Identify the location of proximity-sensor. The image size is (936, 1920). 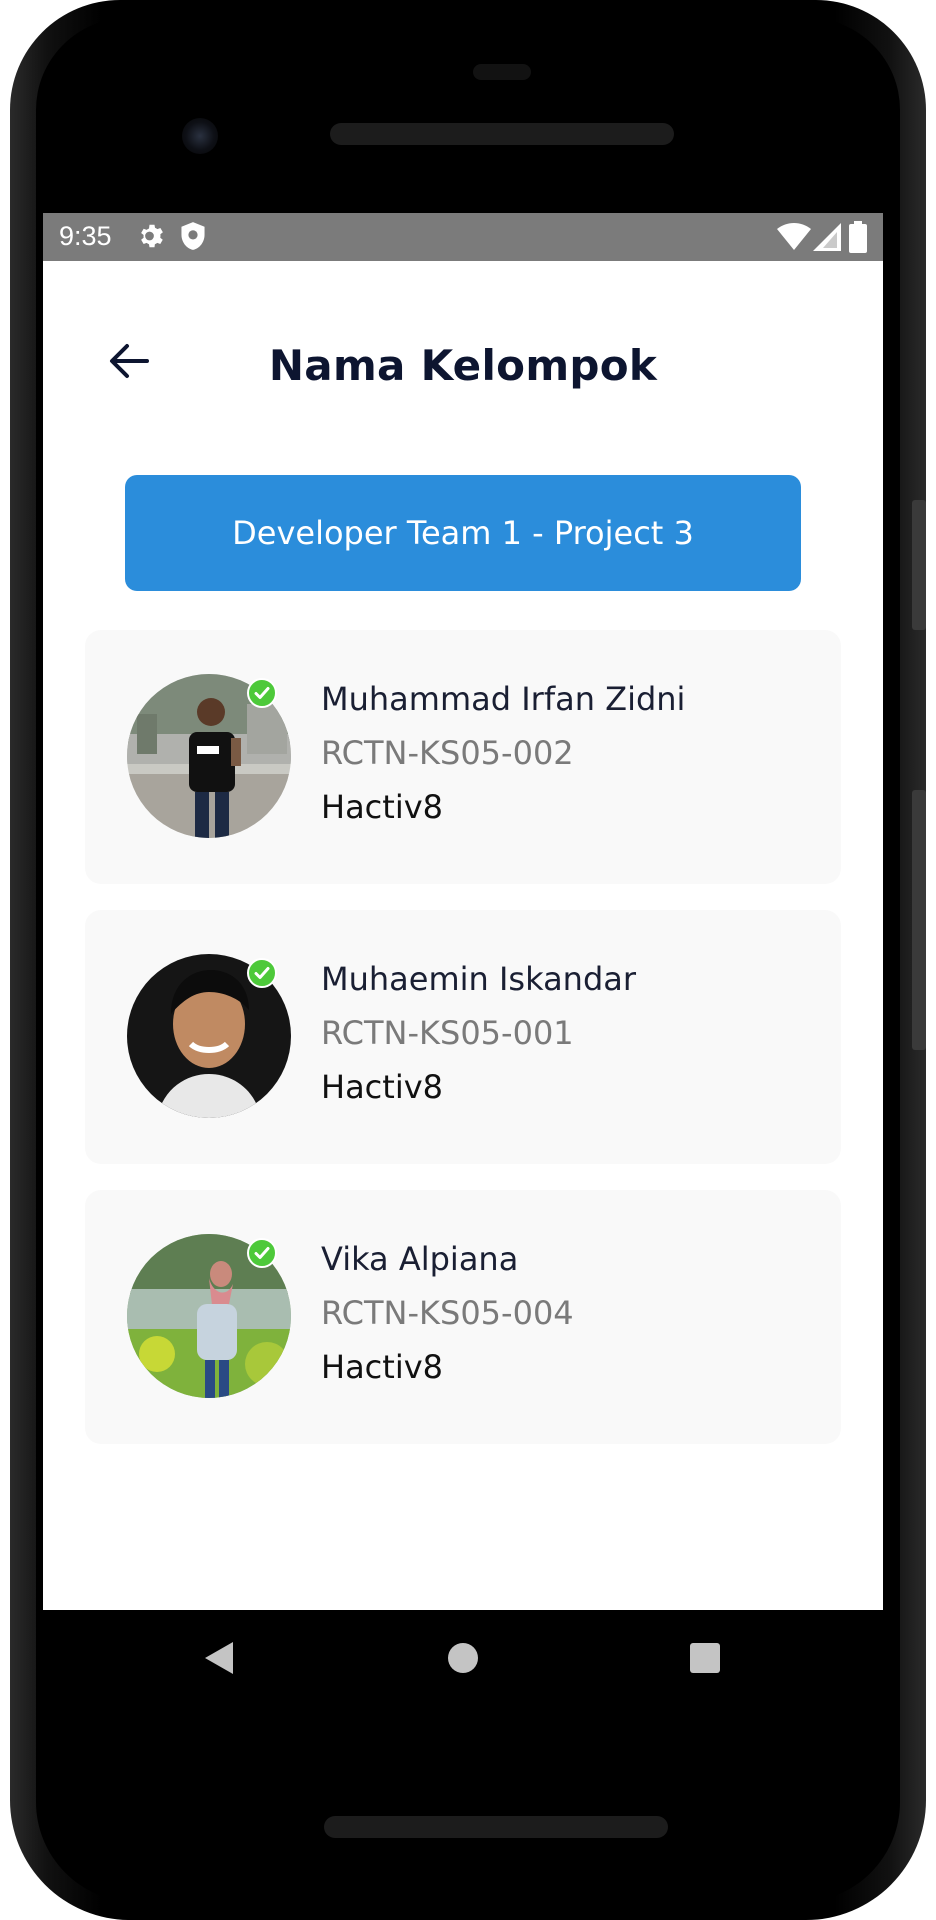
(502, 72).